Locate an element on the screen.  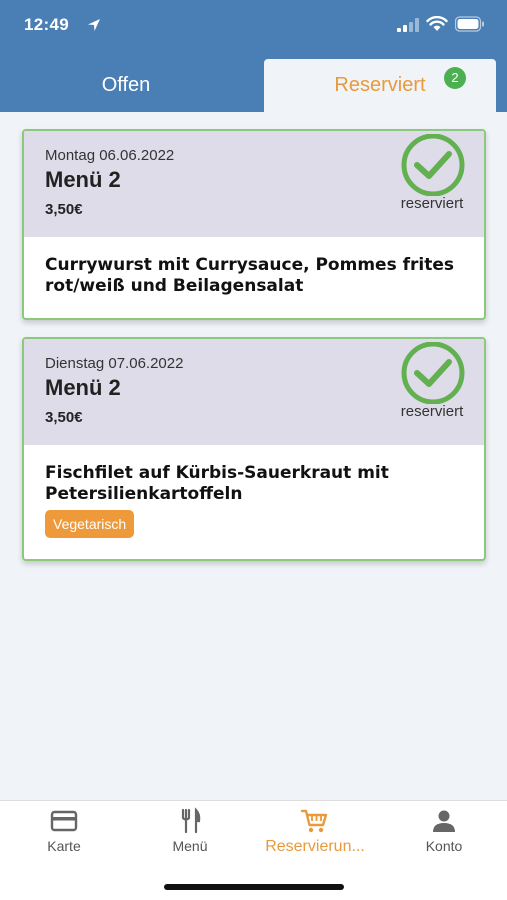
home-indicator is located at coordinates (254, 887).